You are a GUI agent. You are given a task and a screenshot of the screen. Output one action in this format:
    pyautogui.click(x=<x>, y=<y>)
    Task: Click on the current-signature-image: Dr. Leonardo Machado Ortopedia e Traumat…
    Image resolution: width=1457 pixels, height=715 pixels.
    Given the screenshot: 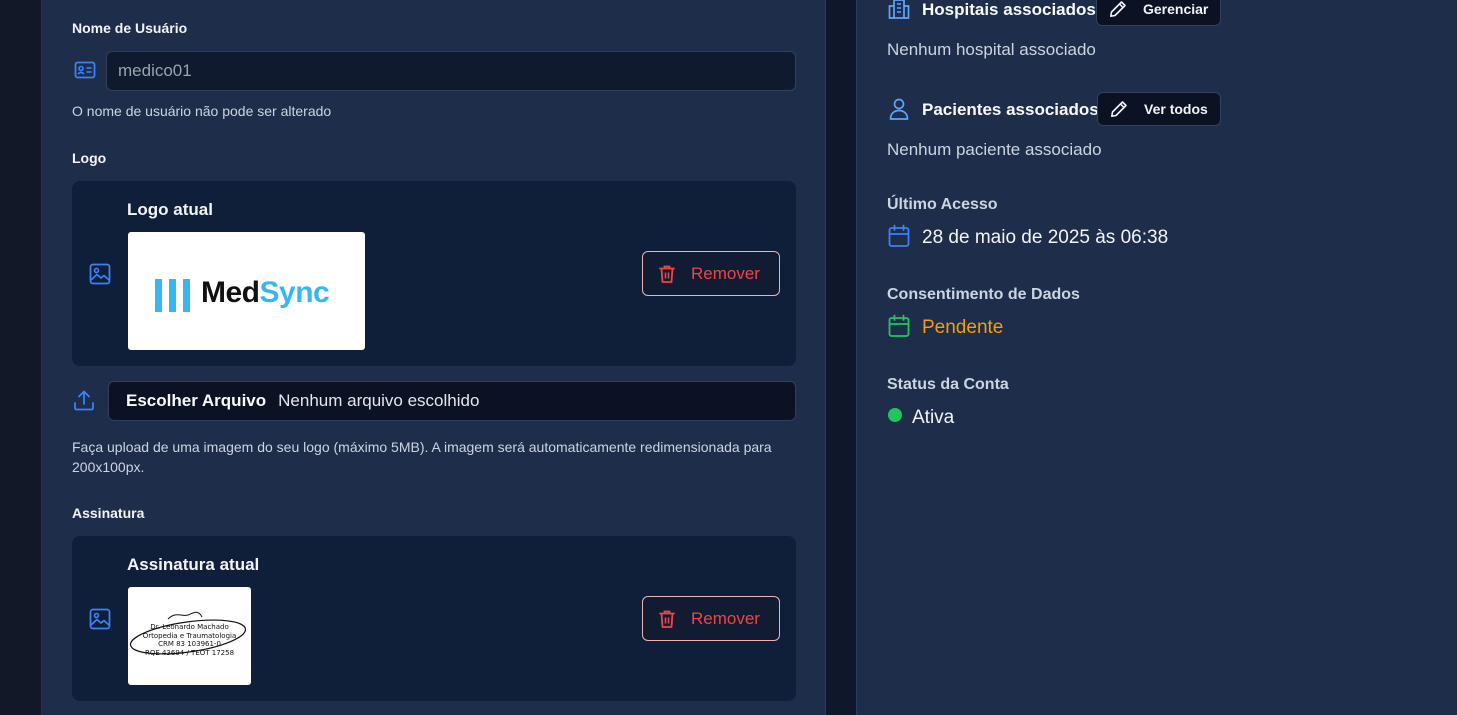 What is the action you would take?
    pyautogui.click(x=189, y=636)
    